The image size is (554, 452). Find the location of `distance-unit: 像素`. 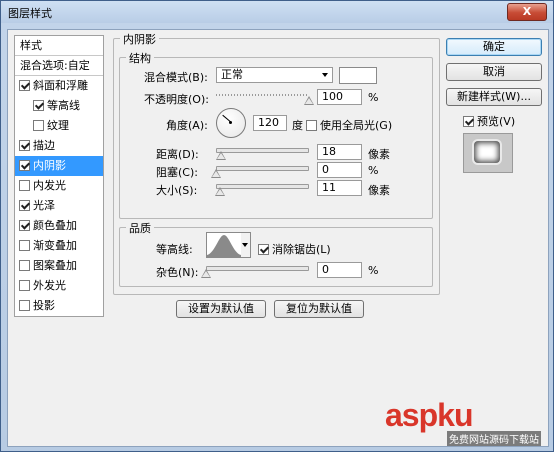

distance-unit: 像素 is located at coordinates (379, 154).